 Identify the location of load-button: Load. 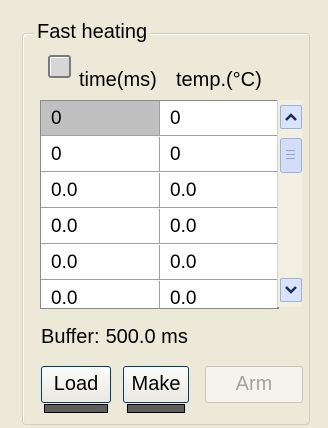
(76, 384).